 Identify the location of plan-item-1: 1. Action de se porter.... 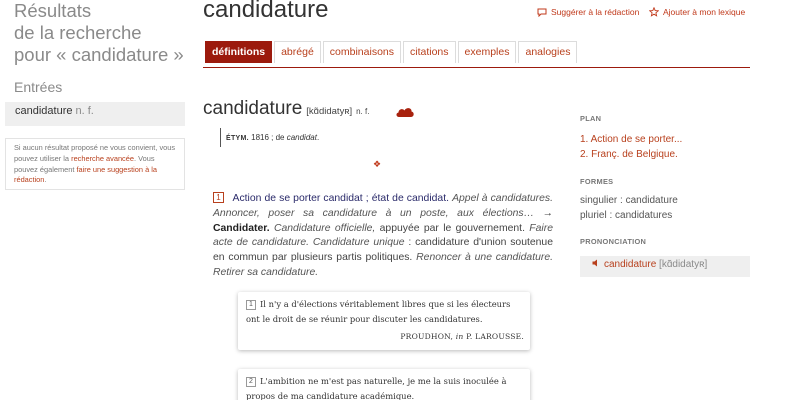
(631, 139).